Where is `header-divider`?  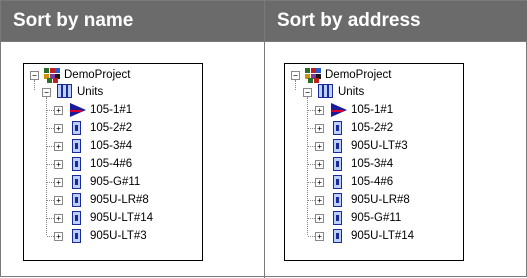 header-divider is located at coordinates (264, 41).